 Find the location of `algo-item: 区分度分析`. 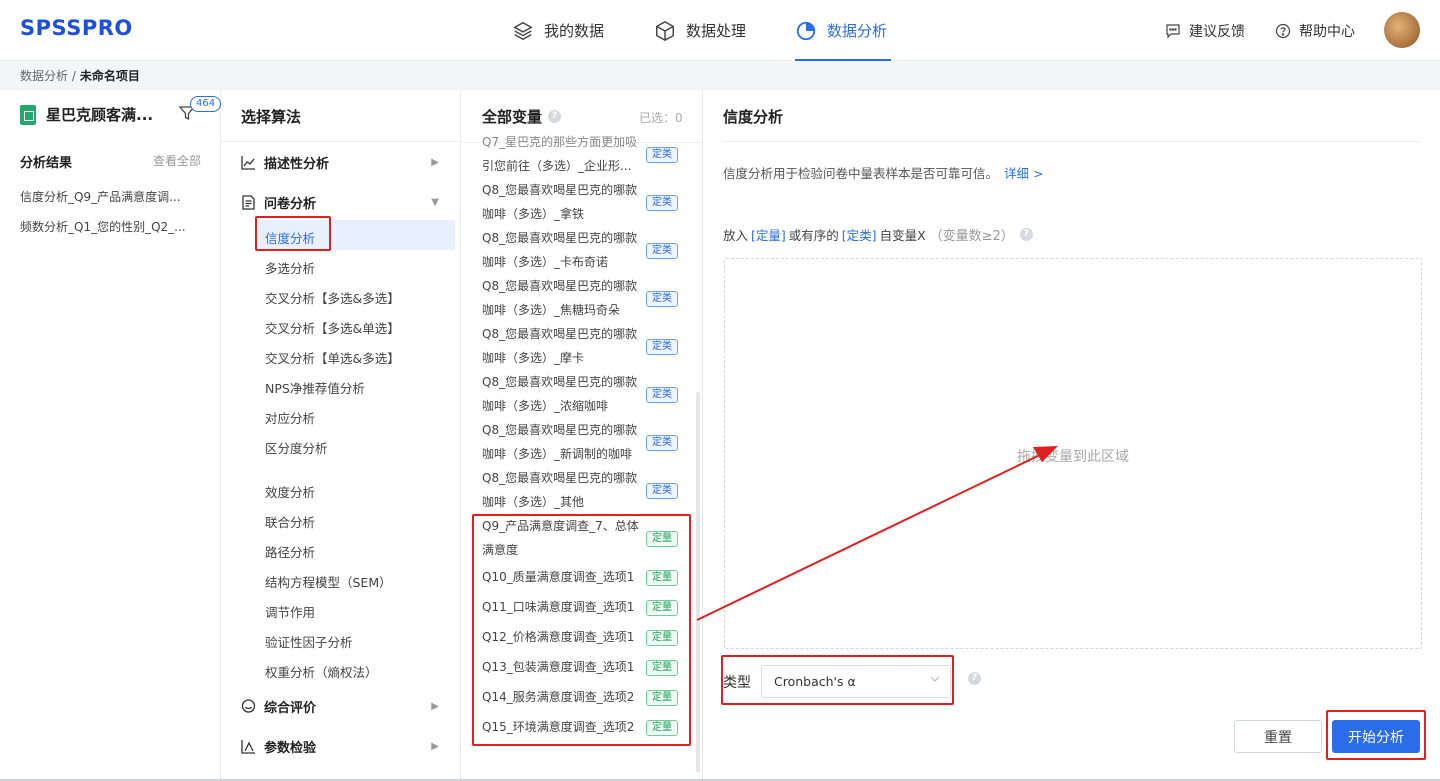

algo-item: 区分度分析 is located at coordinates (296, 447).